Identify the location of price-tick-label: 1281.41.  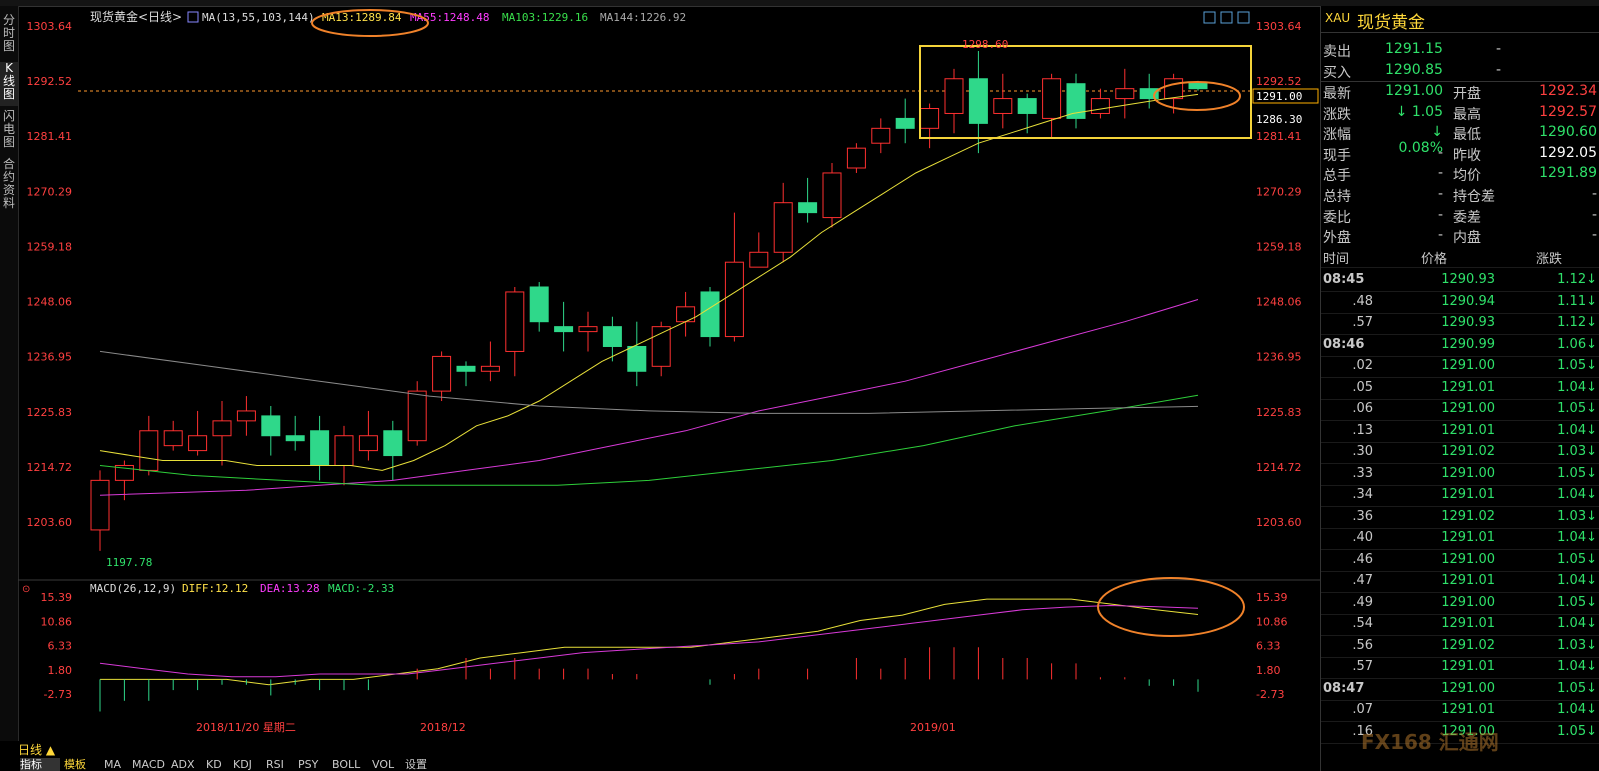
(50, 136).